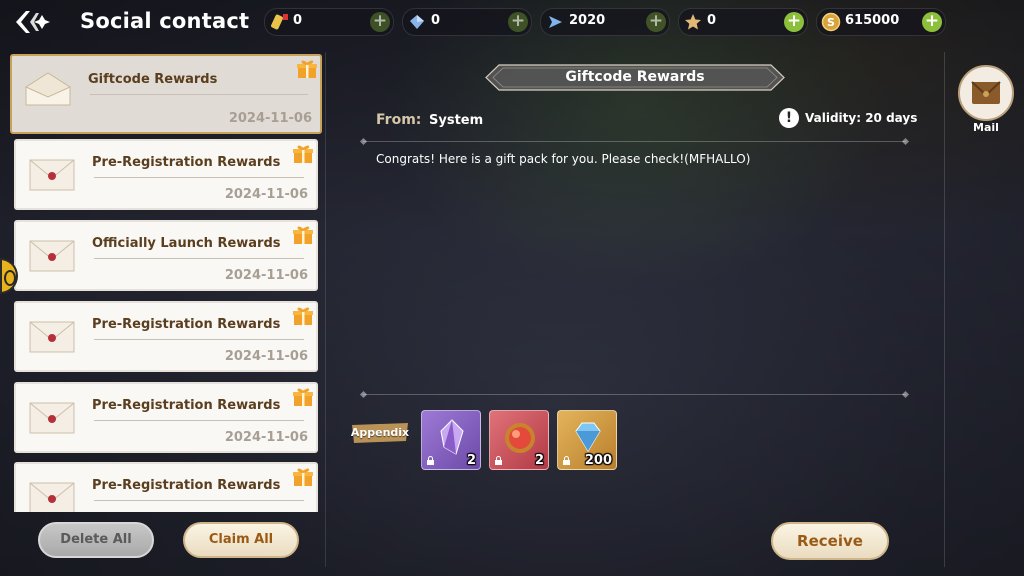  What do you see at coordinates (329, 22) in the screenshot?
I see `currency-ticket: 0 +` at bounding box center [329, 22].